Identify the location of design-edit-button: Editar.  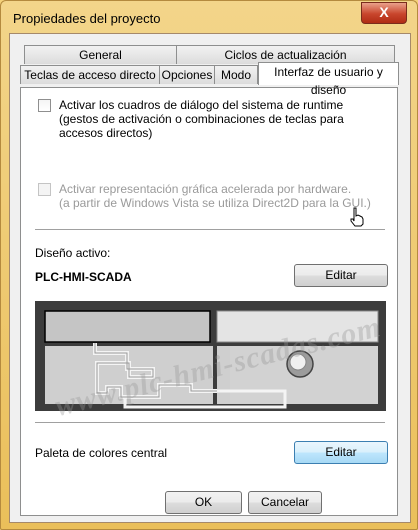
(341, 275).